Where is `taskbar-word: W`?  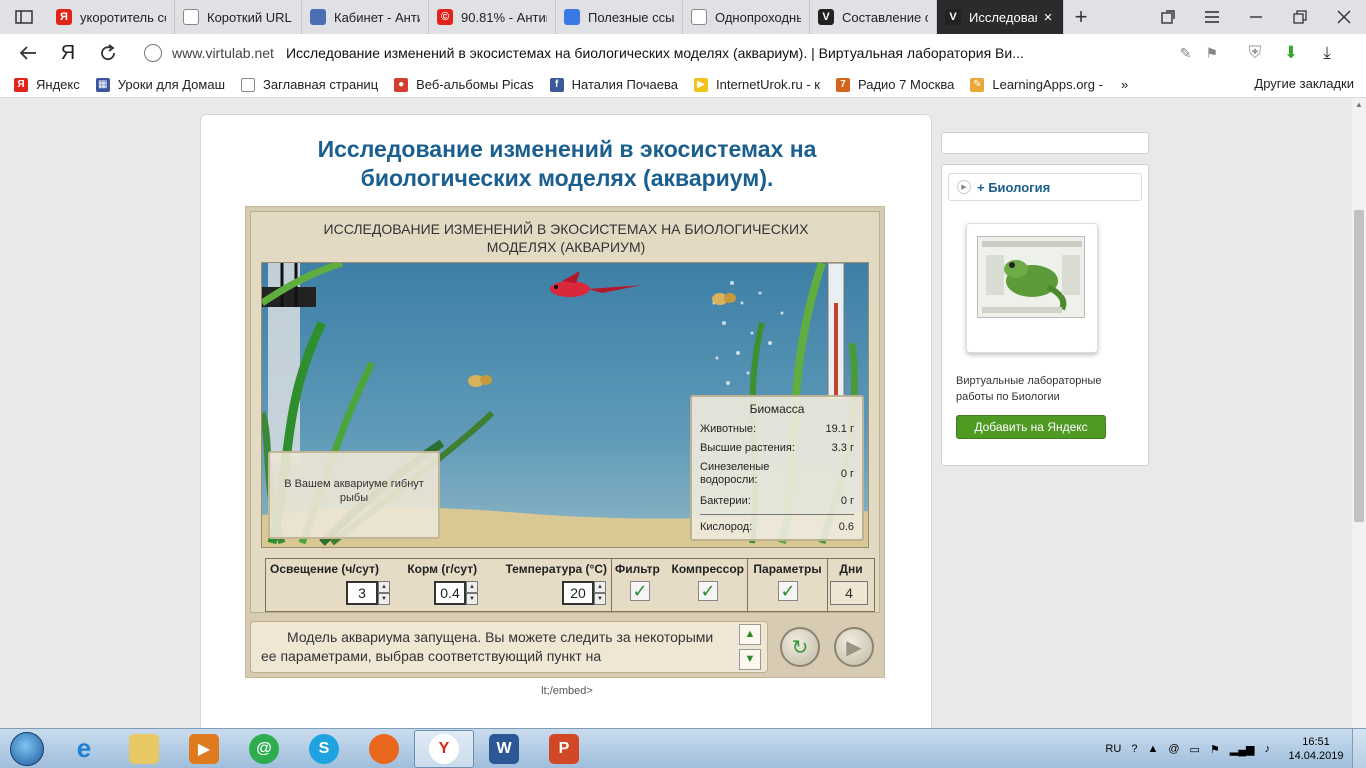
taskbar-word: W is located at coordinates (504, 749).